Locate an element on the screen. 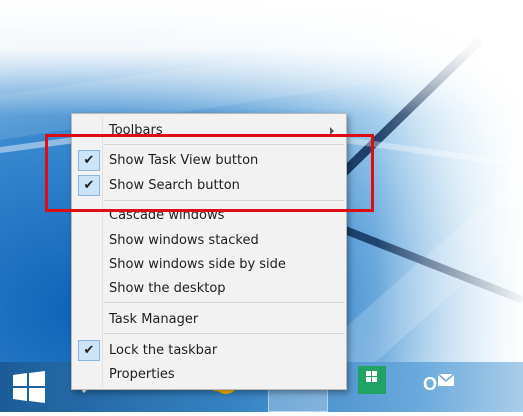 The height and width of the screenshot is (416, 523). menu-item-show-windows-side-by-side: Show windows side by side is located at coordinates (209, 264).